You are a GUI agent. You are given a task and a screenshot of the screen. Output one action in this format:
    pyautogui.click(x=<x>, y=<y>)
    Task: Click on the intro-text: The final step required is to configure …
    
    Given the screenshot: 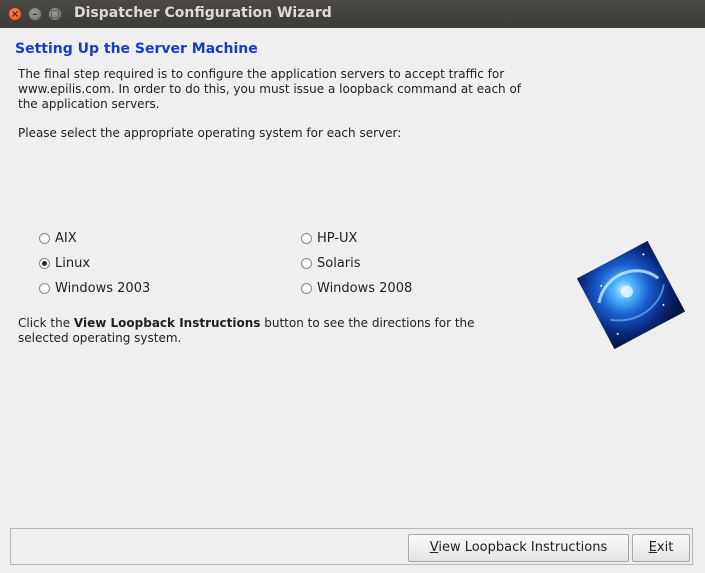 What is the action you would take?
    pyautogui.click(x=270, y=89)
    